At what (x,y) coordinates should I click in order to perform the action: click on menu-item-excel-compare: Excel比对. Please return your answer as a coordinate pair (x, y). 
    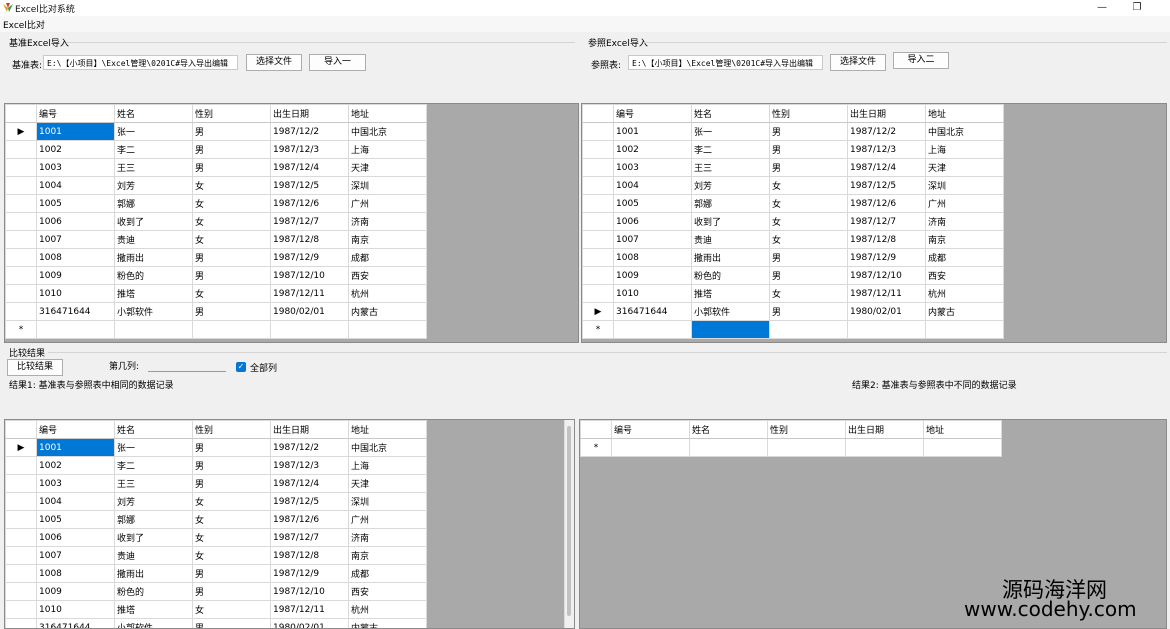
    Looking at the image, I should click on (24, 24).